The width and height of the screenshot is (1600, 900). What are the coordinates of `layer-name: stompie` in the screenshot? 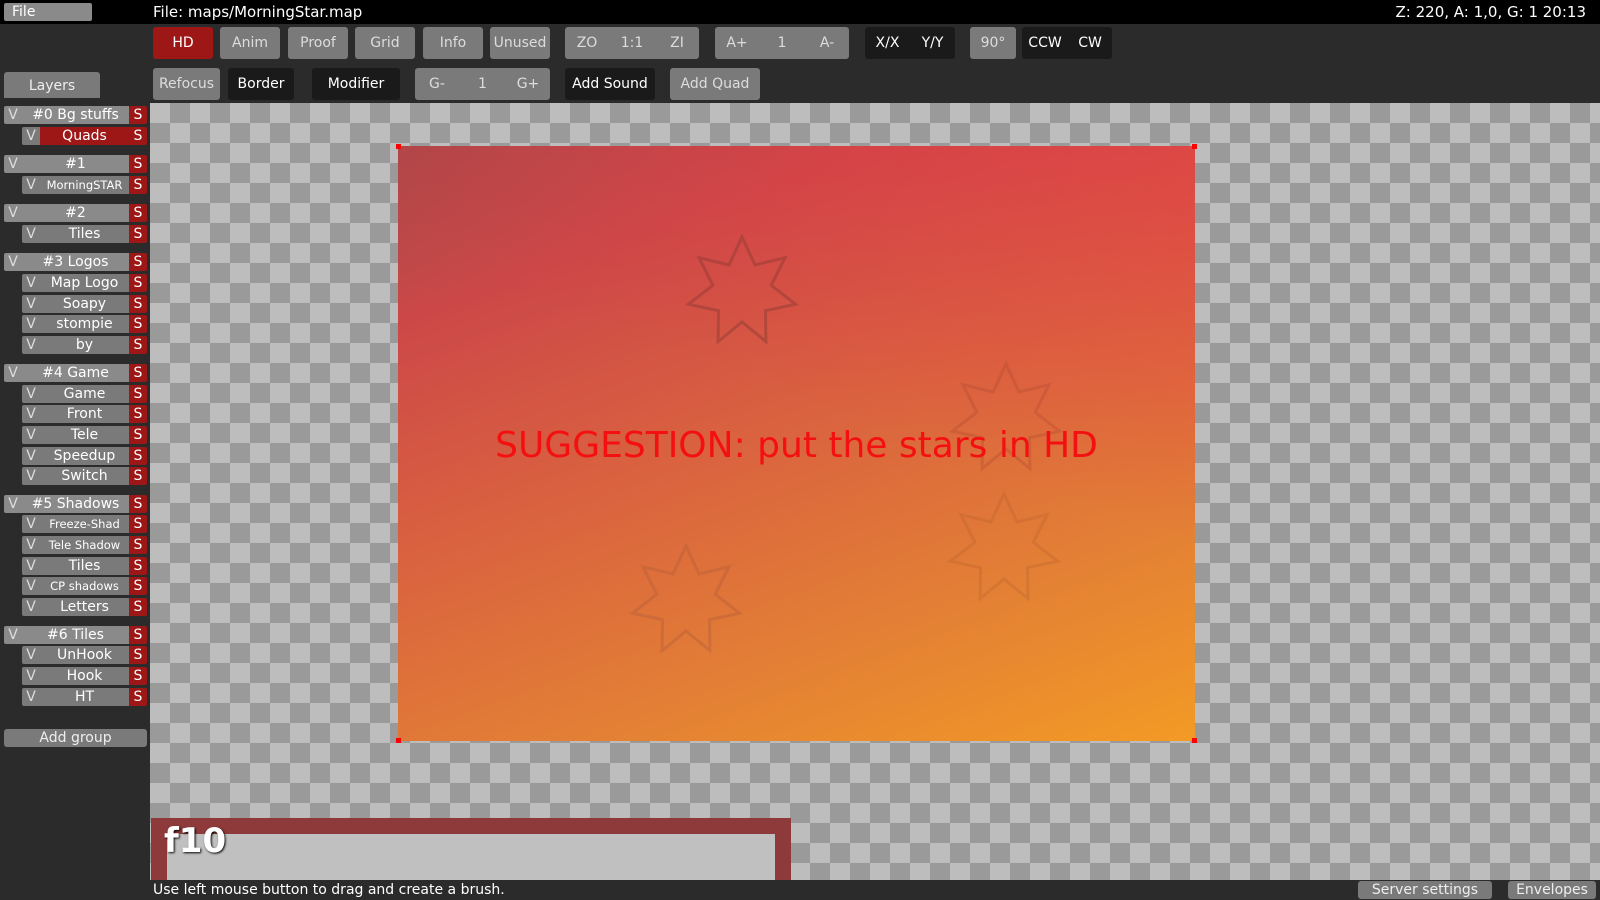 It's located at (84, 324).